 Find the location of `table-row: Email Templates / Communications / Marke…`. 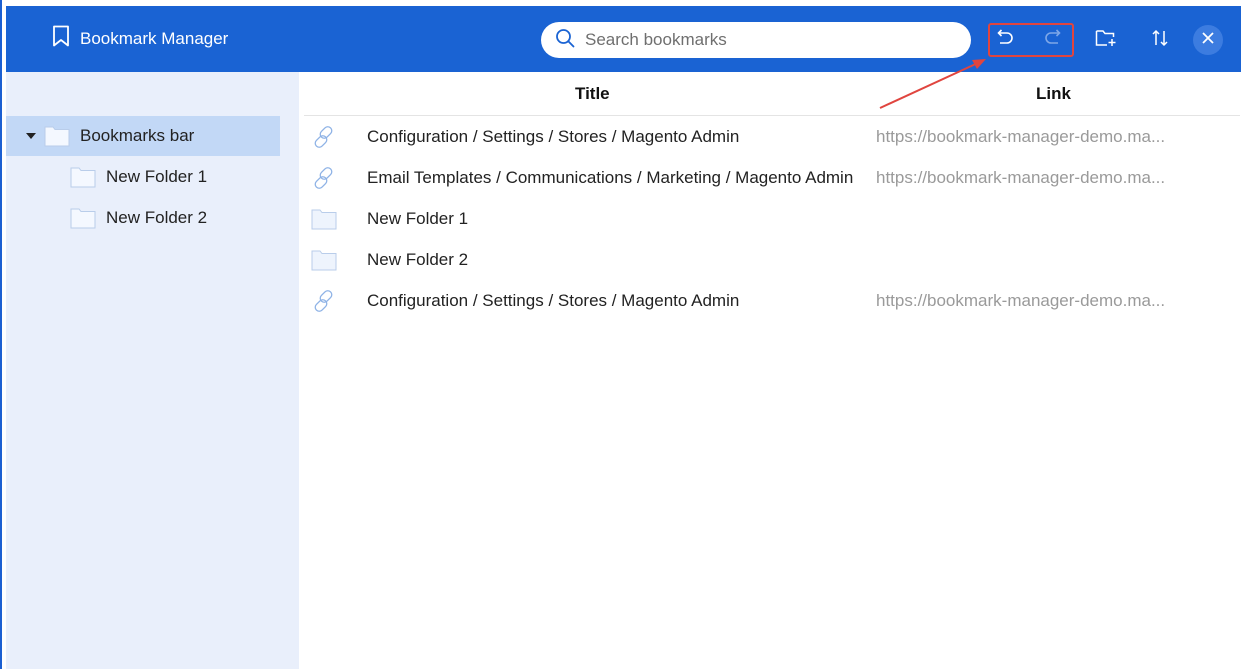

table-row: Email Templates / Communications / Marke… is located at coordinates (770, 178).